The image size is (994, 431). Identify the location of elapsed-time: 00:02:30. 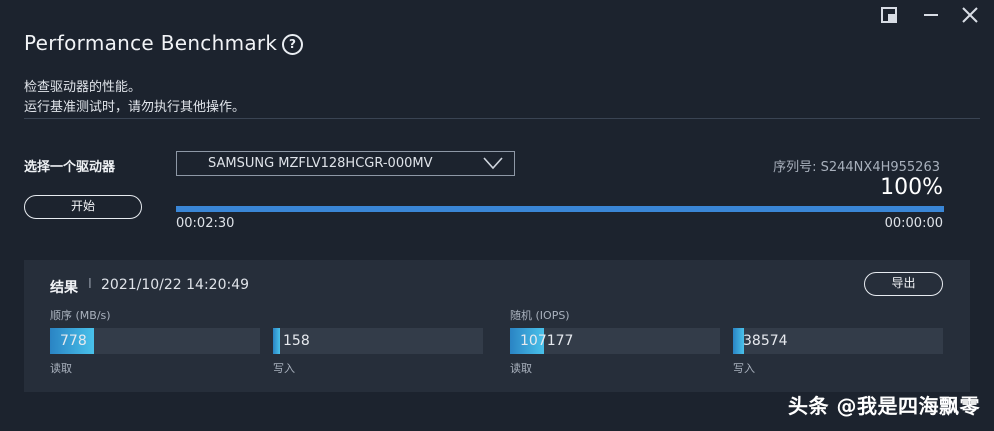
(205, 223).